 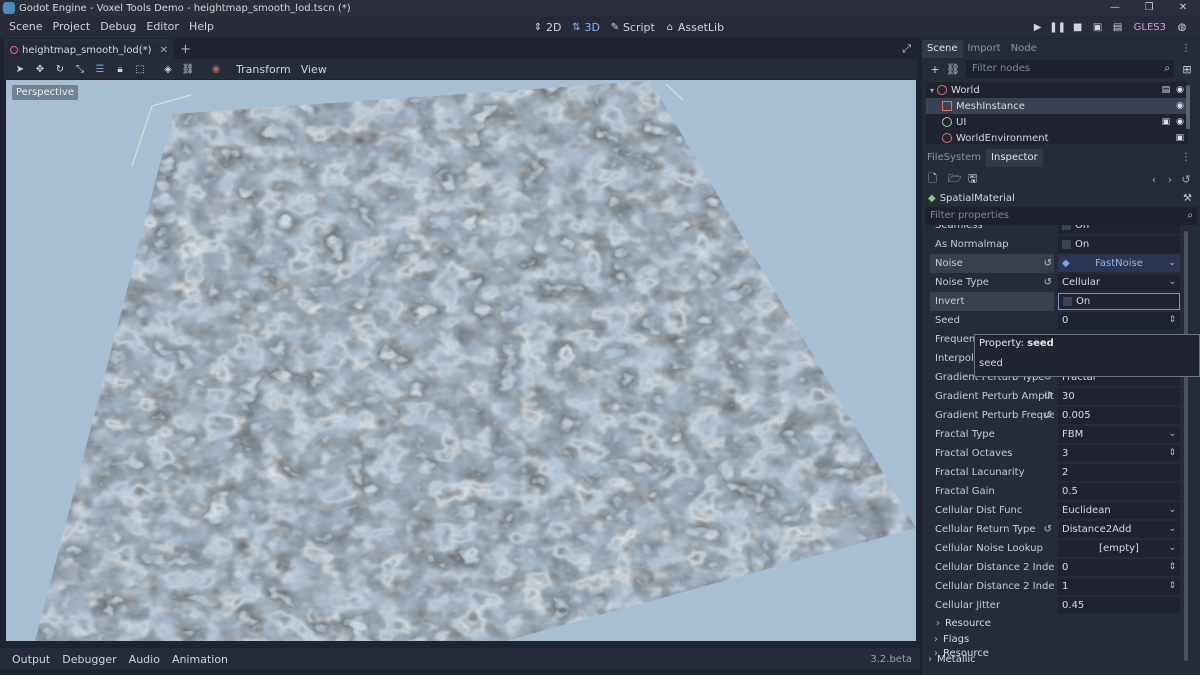 I want to click on fractal-lacunarity-field: 2, so click(x=1119, y=472).